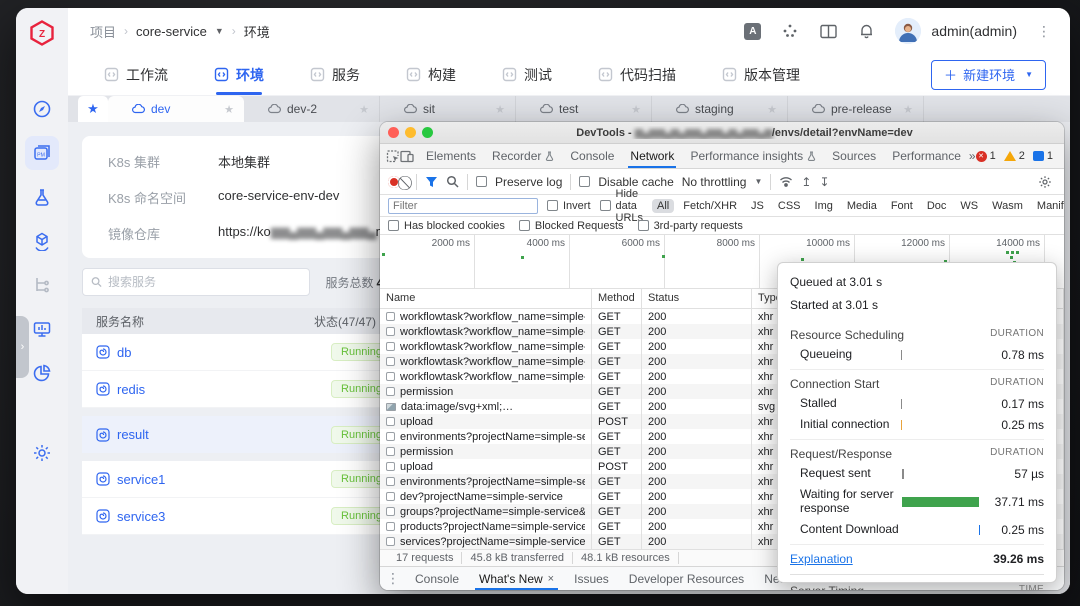  What do you see at coordinates (42, 197) in the screenshot?
I see `test-flask-icon` at bounding box center [42, 197].